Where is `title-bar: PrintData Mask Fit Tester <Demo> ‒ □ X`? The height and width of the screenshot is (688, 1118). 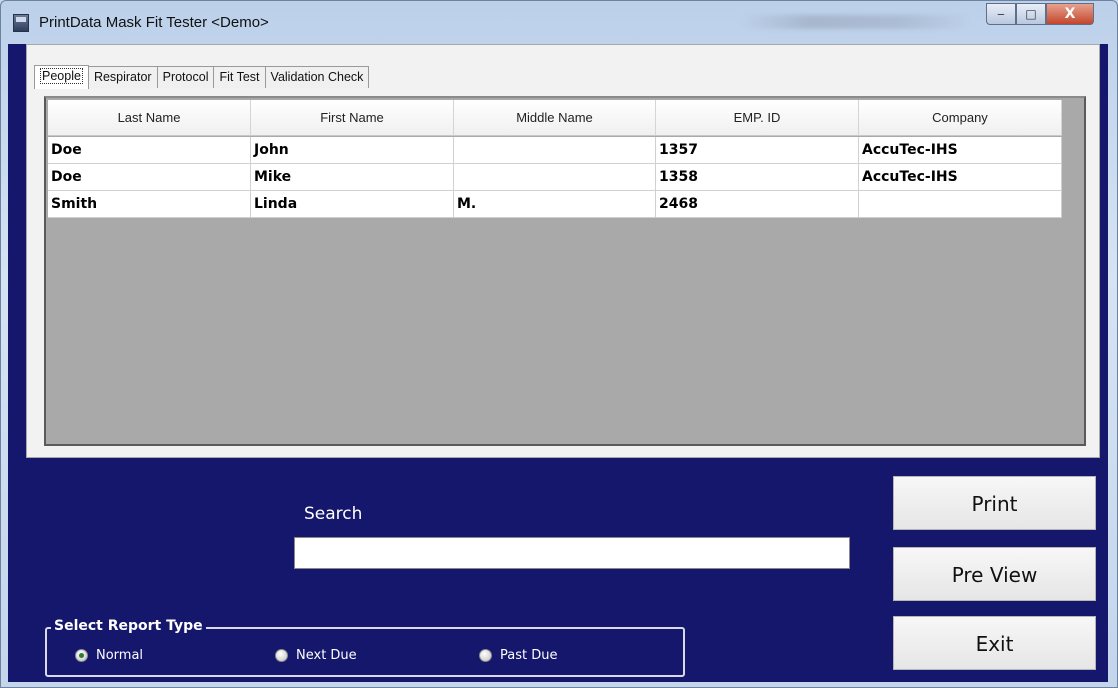
title-bar: PrintData Mask Fit Tester <Demo> ‒ □ X is located at coordinates (559, 23).